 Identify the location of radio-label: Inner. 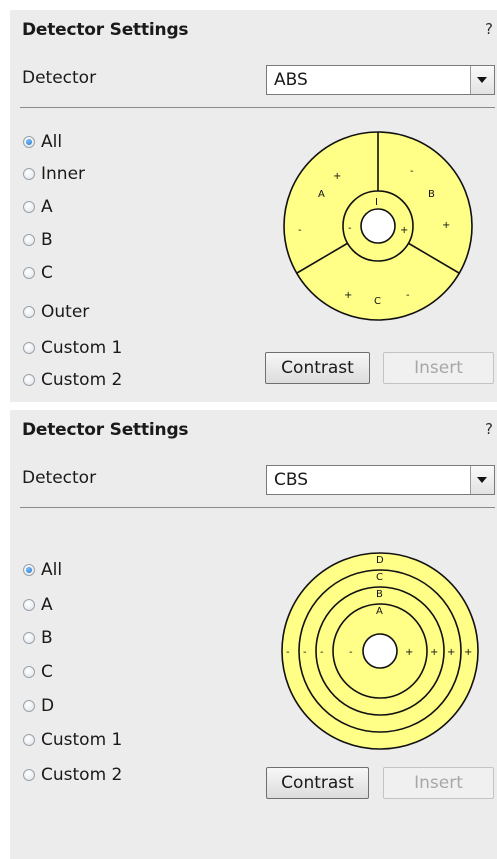
(63, 174).